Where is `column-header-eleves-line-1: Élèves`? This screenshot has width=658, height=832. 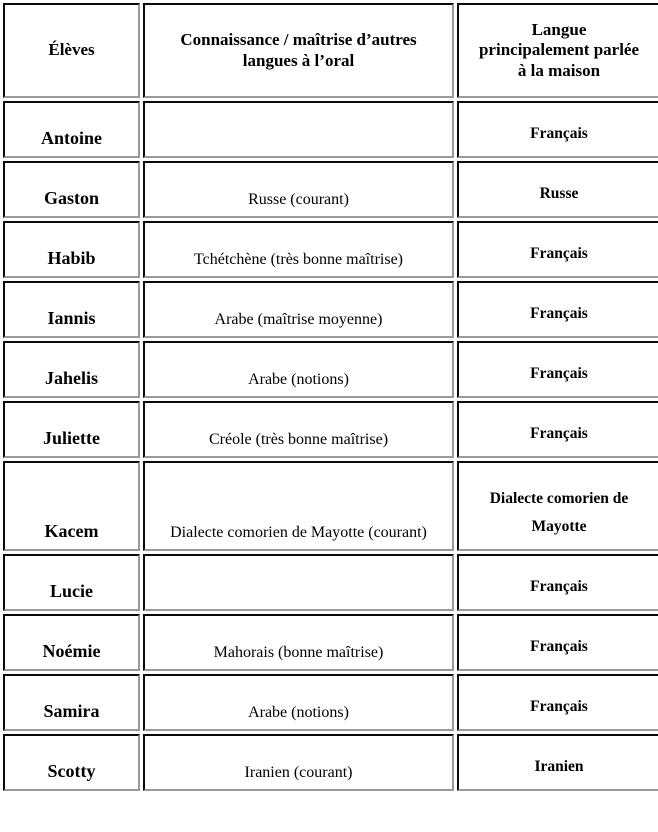 column-header-eleves-line-1: Élèves is located at coordinates (71, 50).